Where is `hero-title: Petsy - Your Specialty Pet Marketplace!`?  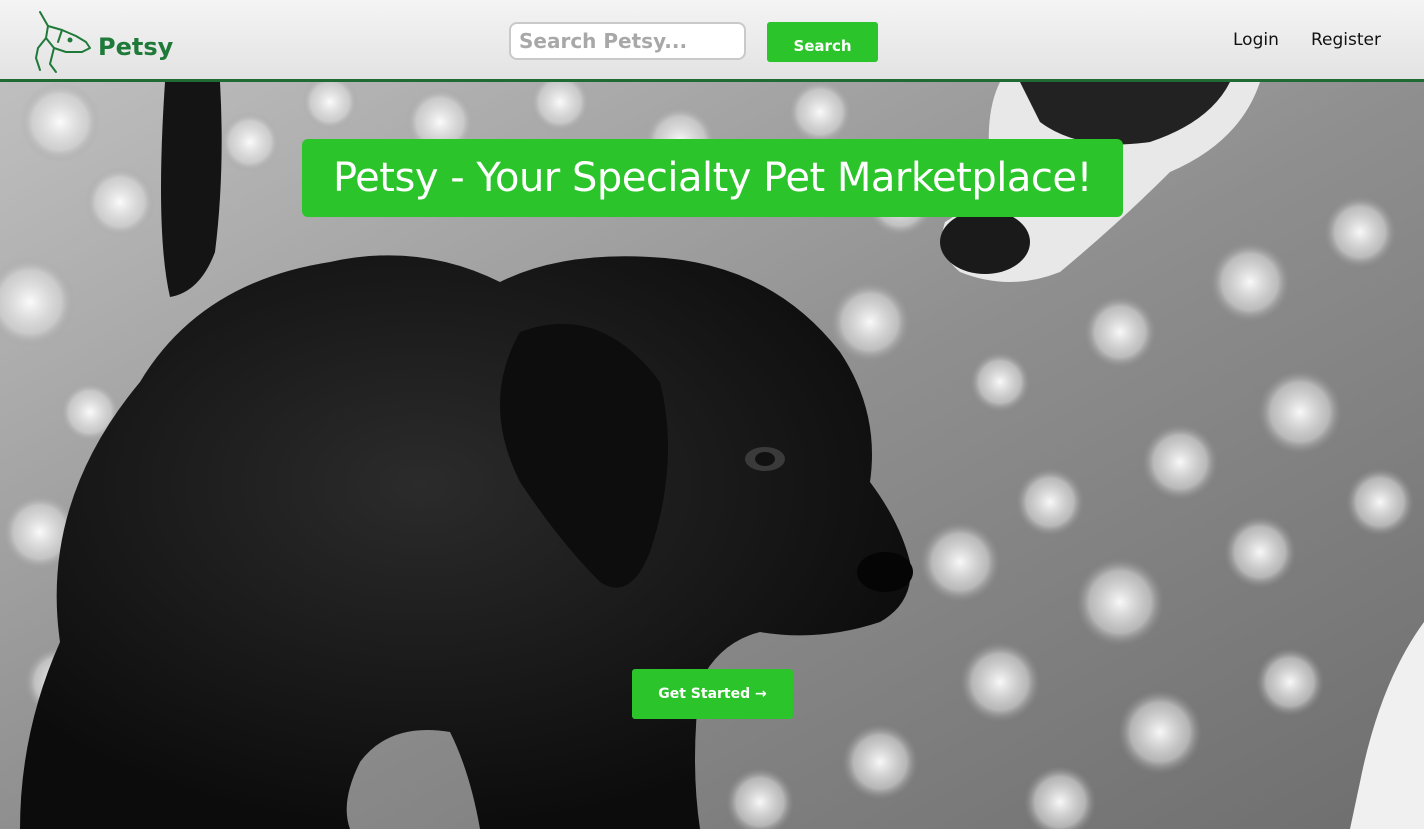 hero-title: Petsy - Your Specialty Pet Marketplace! is located at coordinates (712, 178).